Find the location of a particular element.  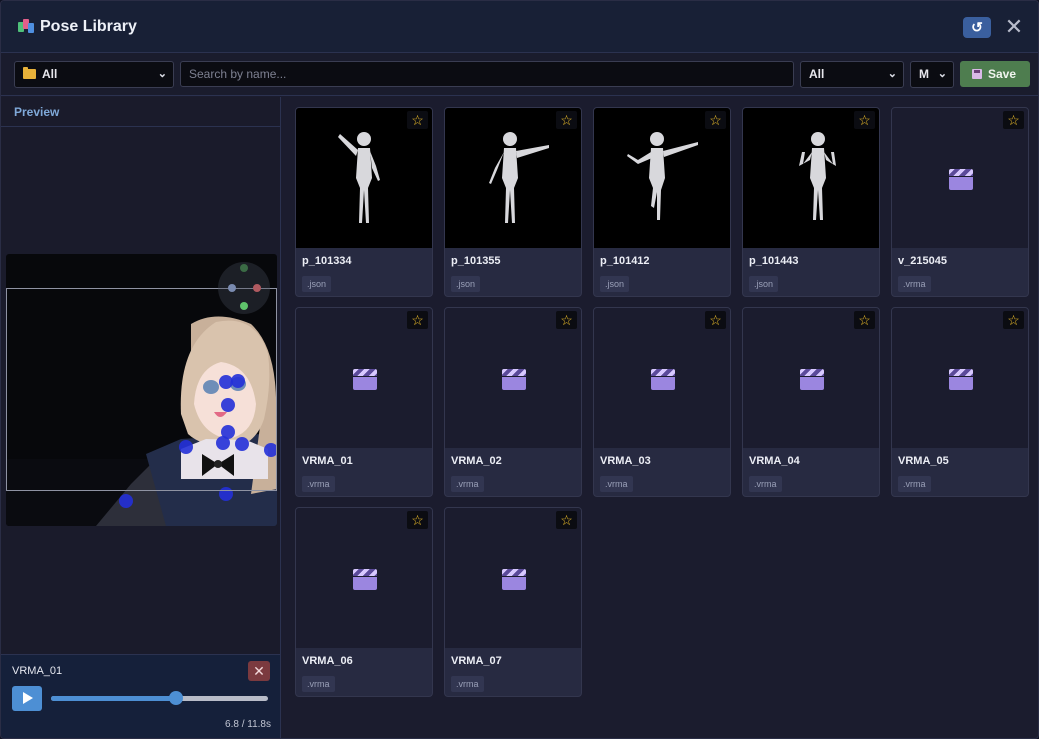

pose-card: ☆ p_101355 .json is located at coordinates (513, 202).